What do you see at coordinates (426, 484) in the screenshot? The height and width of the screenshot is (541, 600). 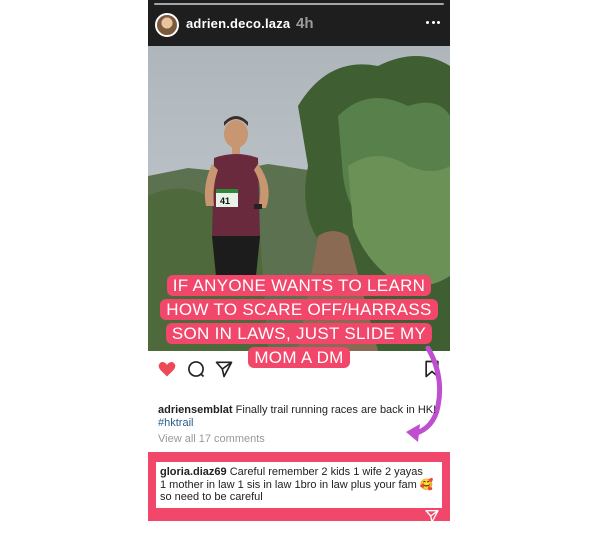 I see `comment-emoji: 🥰` at bounding box center [426, 484].